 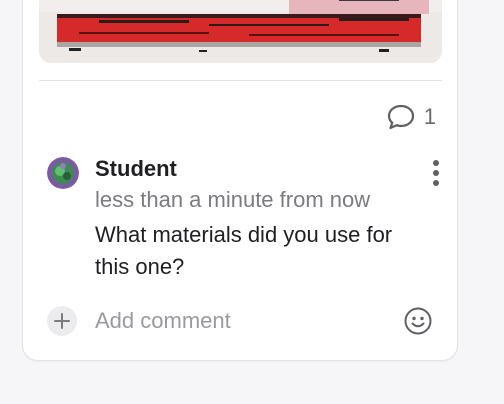 I want to click on divider, so click(x=240, y=80).